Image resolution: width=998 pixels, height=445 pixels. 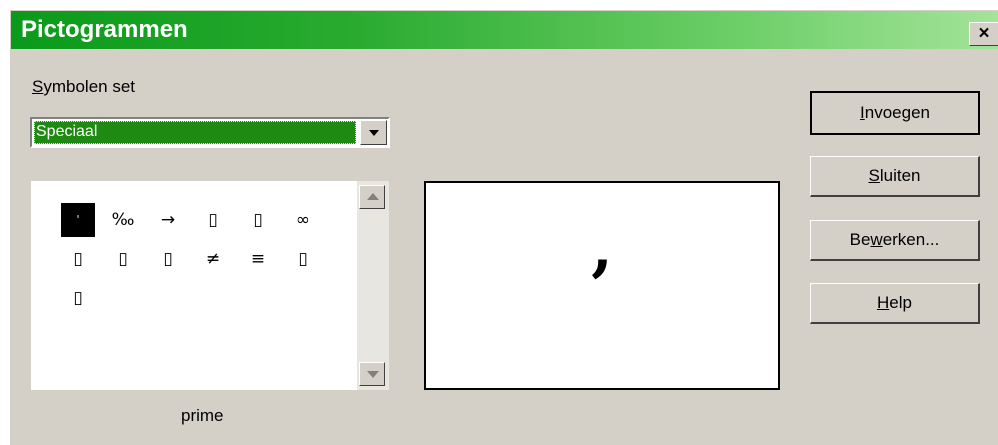 What do you see at coordinates (78, 220) in the screenshot?
I see `character-cell: '` at bounding box center [78, 220].